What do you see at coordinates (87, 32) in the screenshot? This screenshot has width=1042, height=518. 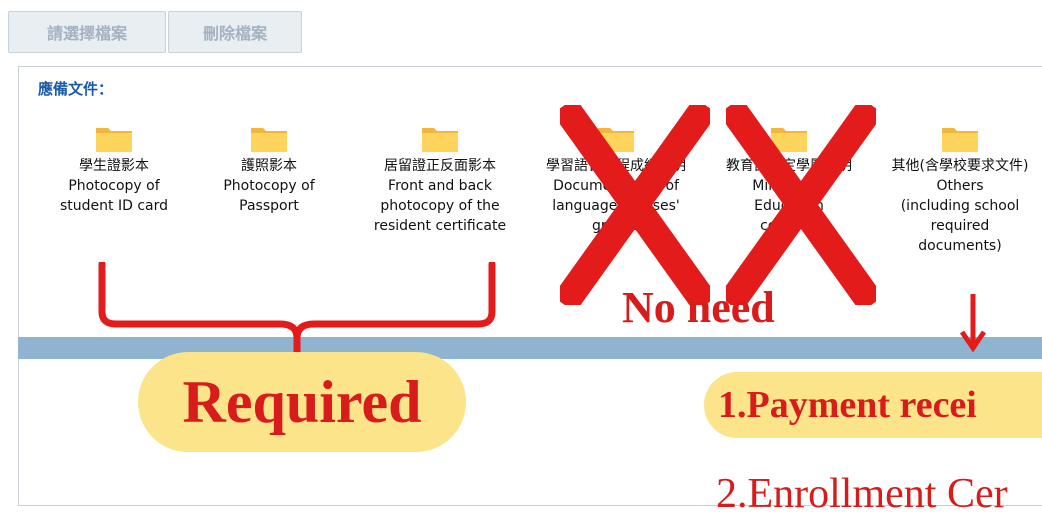 I see `select-file-button: 請選擇檔案` at bounding box center [87, 32].